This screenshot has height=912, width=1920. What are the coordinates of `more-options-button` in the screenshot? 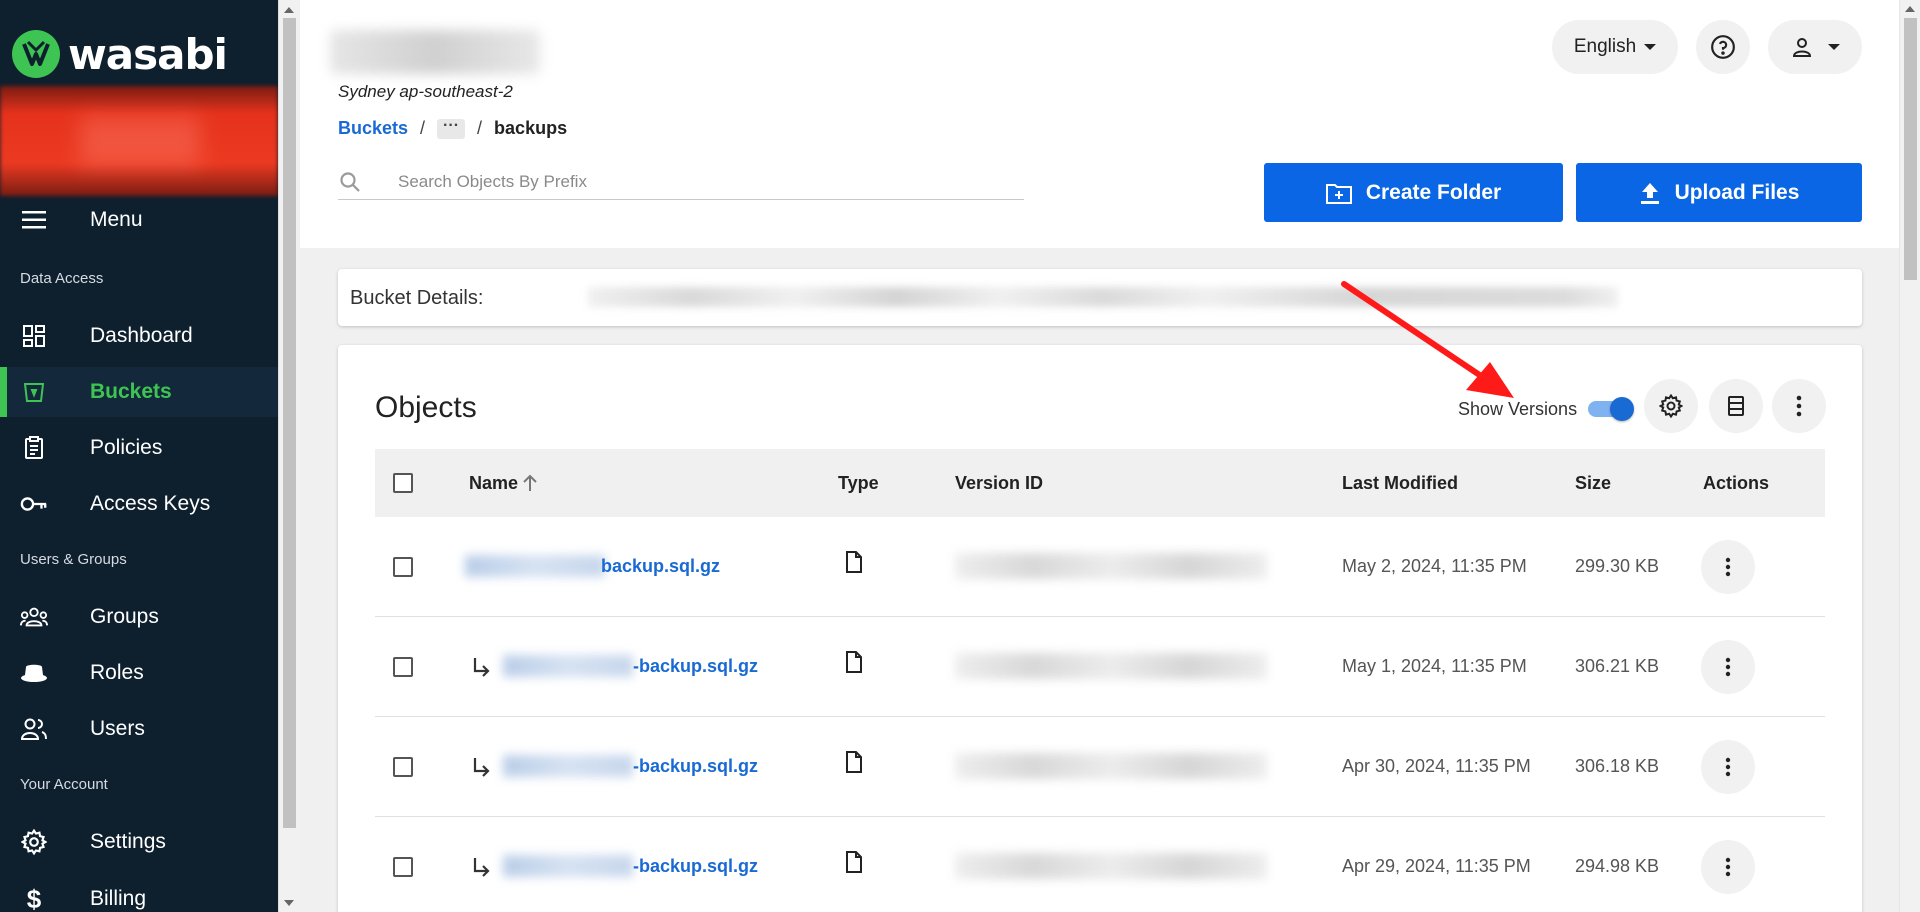 It's located at (1799, 406).